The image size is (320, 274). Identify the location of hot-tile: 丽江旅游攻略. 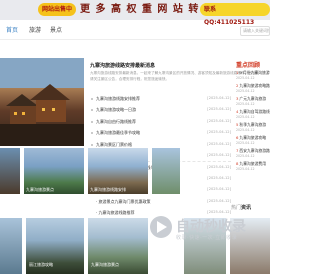
(55, 246).